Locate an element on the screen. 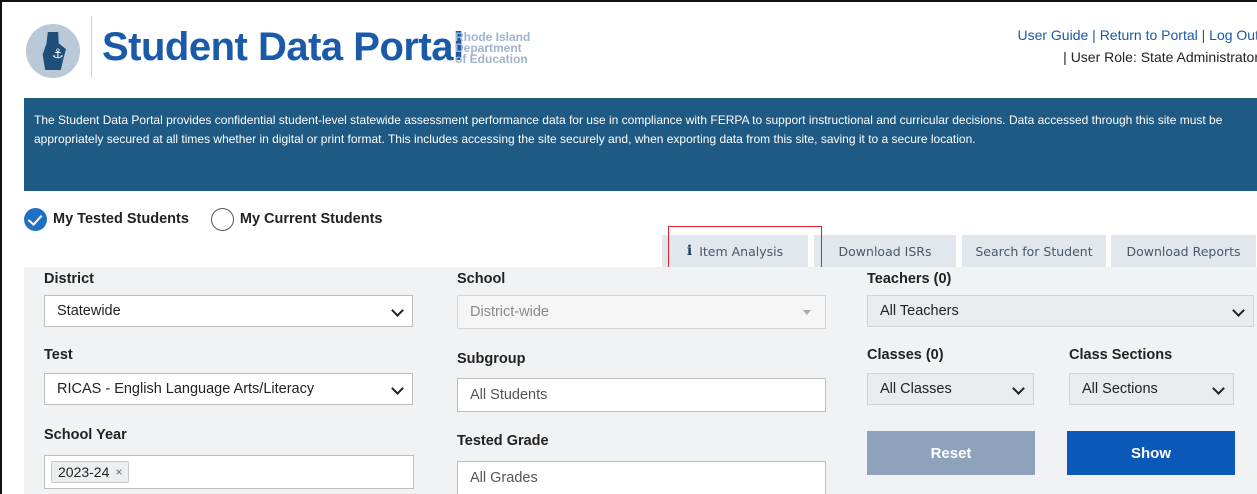 This screenshot has width=1257, height=494. ride-logo-icon: ⚓ is located at coordinates (53, 51).